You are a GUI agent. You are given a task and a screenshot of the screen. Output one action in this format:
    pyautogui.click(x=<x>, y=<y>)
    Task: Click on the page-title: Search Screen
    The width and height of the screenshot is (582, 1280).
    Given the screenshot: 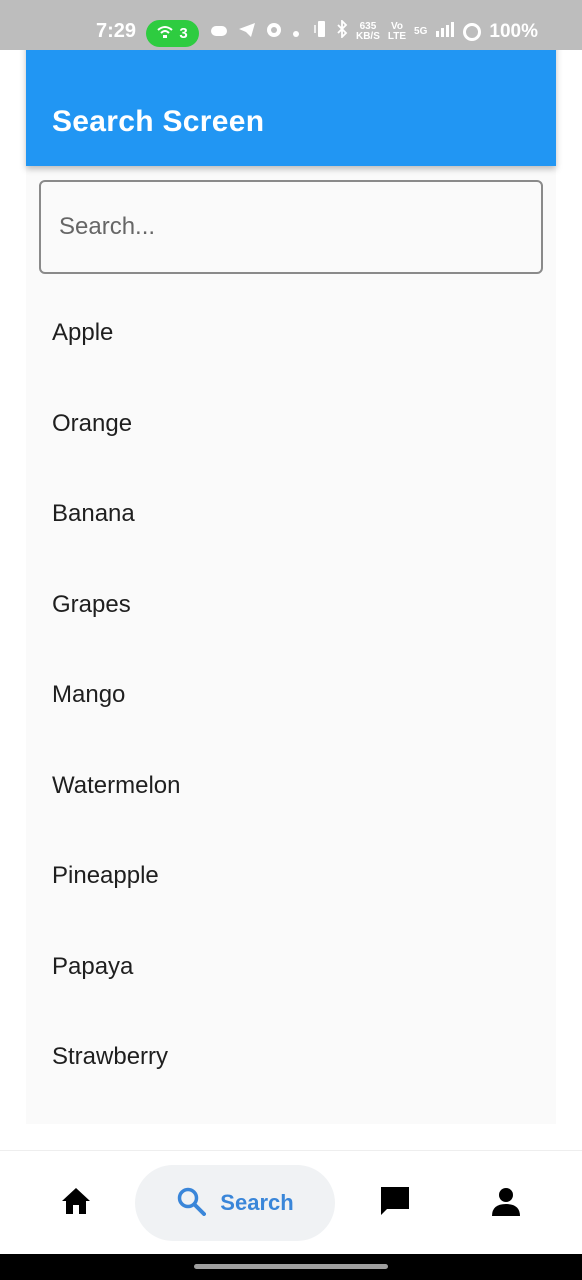 What is the action you would take?
    pyautogui.click(x=158, y=121)
    